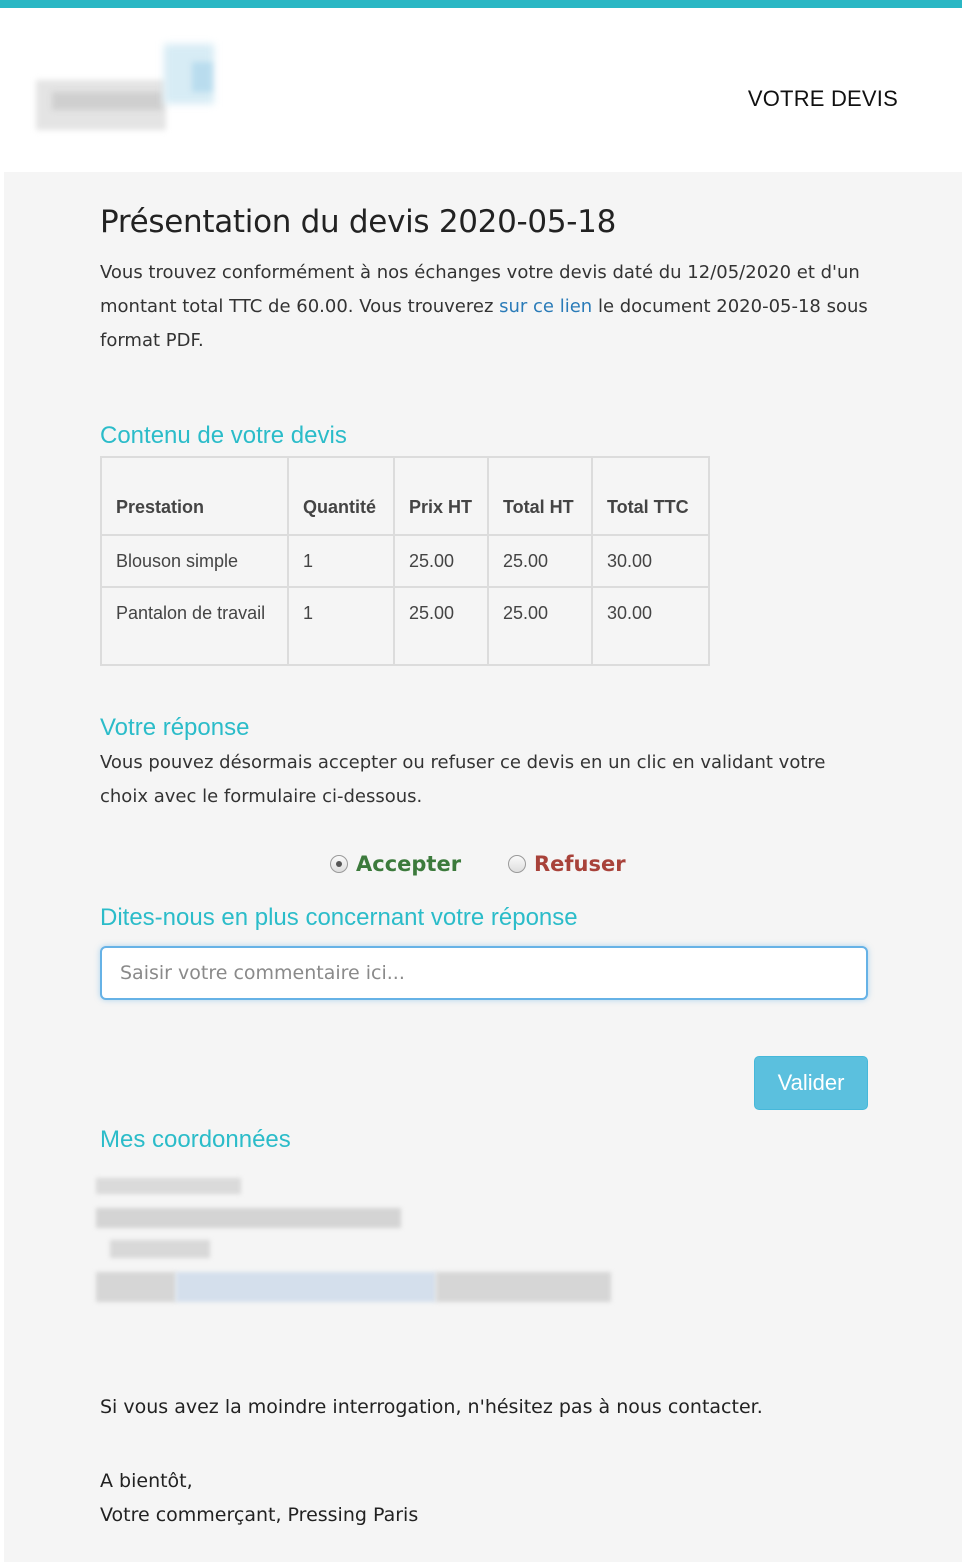 Image resolution: width=962 pixels, height=1562 pixels. Describe the element at coordinates (481, 4) in the screenshot. I see `top-accent-bar` at that location.